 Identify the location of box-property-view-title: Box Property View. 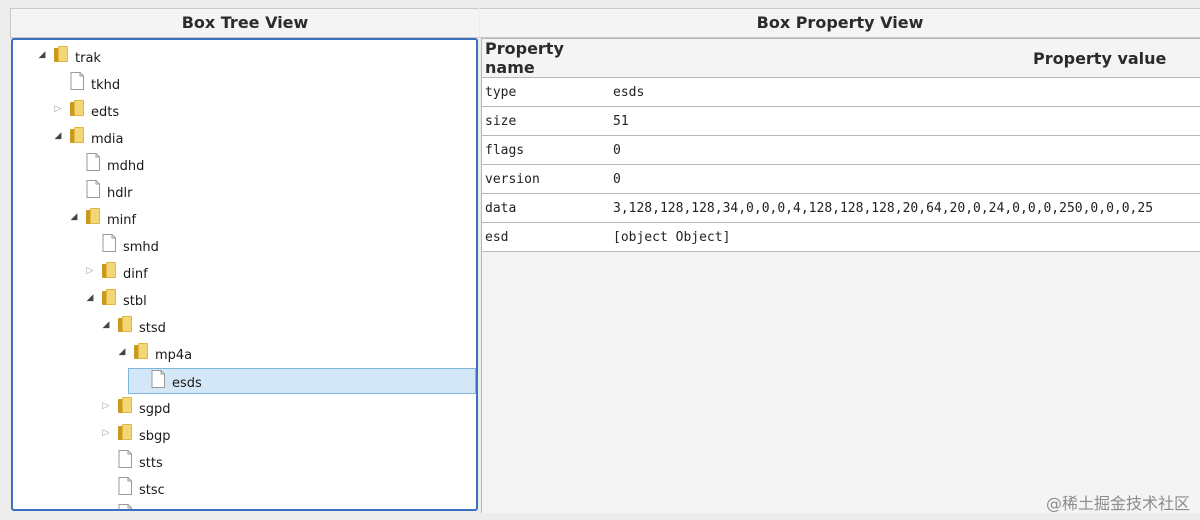
(840, 23).